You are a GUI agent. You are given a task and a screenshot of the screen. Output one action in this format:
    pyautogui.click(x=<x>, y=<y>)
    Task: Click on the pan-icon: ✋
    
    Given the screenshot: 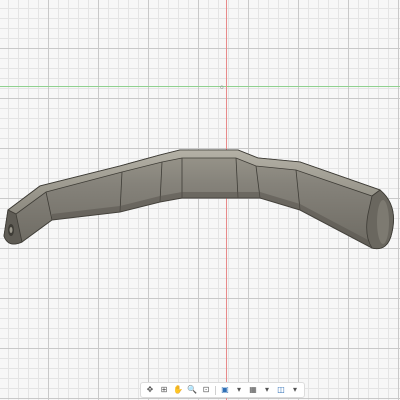 What is the action you would take?
    pyautogui.click(x=178, y=390)
    